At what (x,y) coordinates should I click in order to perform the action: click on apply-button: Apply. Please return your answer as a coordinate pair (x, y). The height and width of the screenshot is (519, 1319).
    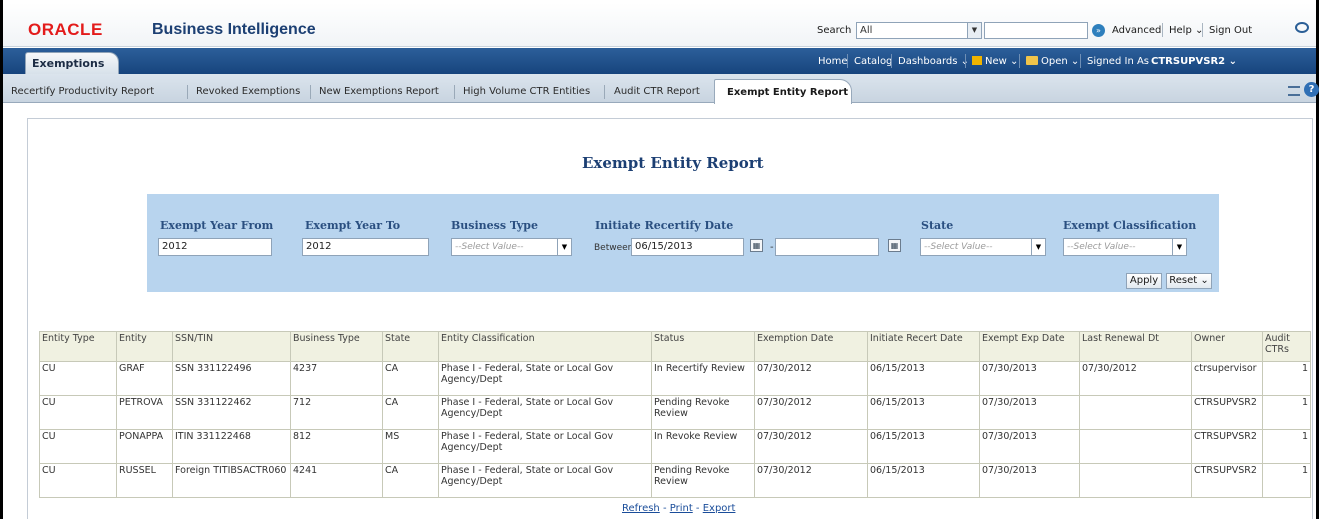
    Looking at the image, I should click on (1144, 281).